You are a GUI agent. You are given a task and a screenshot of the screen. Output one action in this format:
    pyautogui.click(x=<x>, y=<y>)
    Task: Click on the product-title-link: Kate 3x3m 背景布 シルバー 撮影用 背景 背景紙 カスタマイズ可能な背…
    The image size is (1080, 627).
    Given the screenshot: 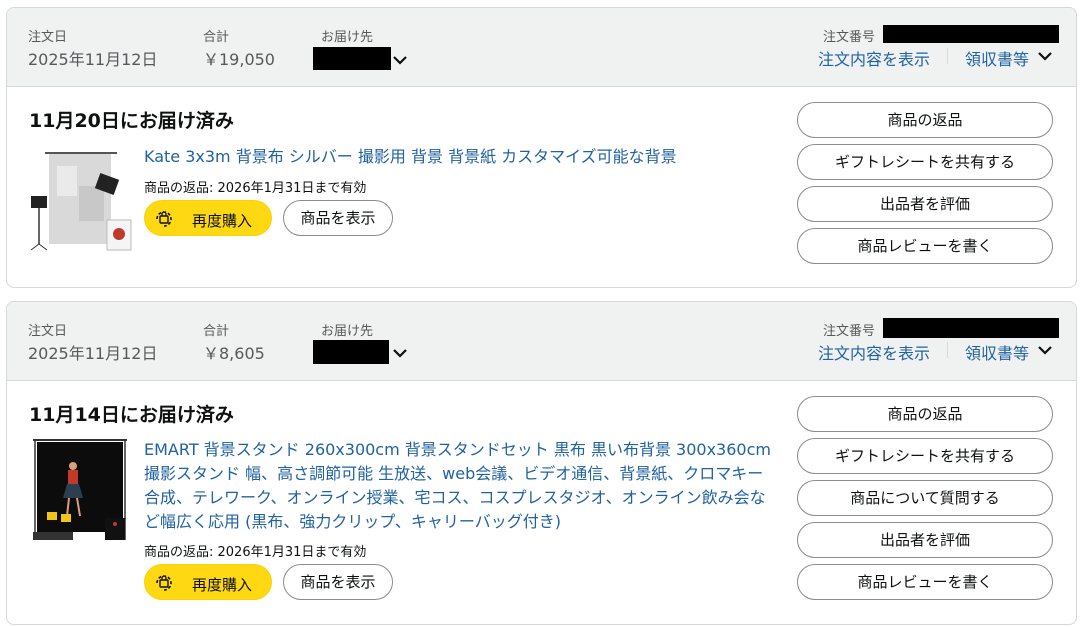 What is the action you would take?
    pyautogui.click(x=461, y=157)
    